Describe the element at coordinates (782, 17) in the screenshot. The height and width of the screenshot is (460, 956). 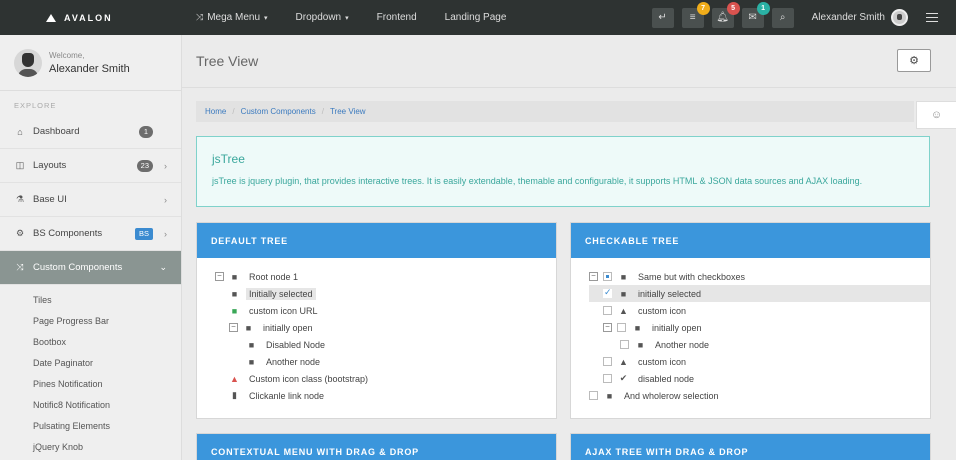
I see `search-button: ⌕` at that location.